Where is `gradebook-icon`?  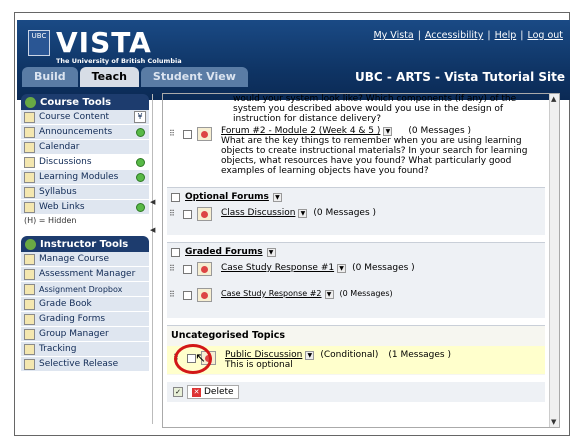
gradebook-icon is located at coordinates (29, 304).